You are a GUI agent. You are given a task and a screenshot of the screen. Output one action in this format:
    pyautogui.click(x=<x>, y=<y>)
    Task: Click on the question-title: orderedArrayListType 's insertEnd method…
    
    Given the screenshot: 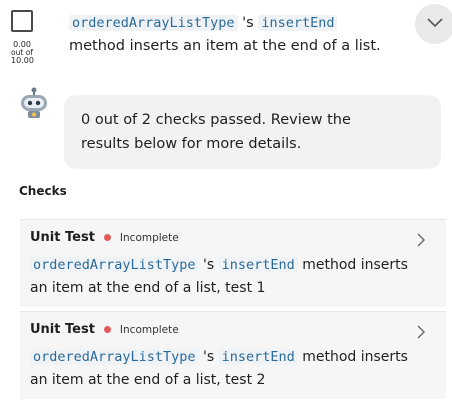 What is the action you would take?
    pyautogui.click(x=234, y=35)
    